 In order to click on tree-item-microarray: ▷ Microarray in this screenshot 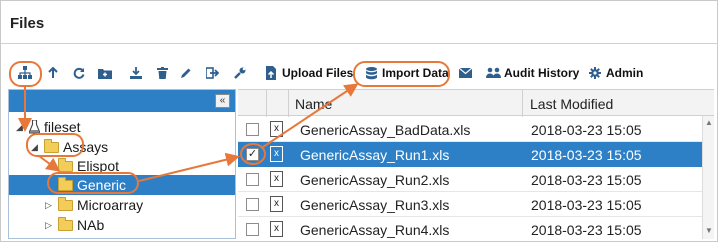, I will do `click(94, 205)`.